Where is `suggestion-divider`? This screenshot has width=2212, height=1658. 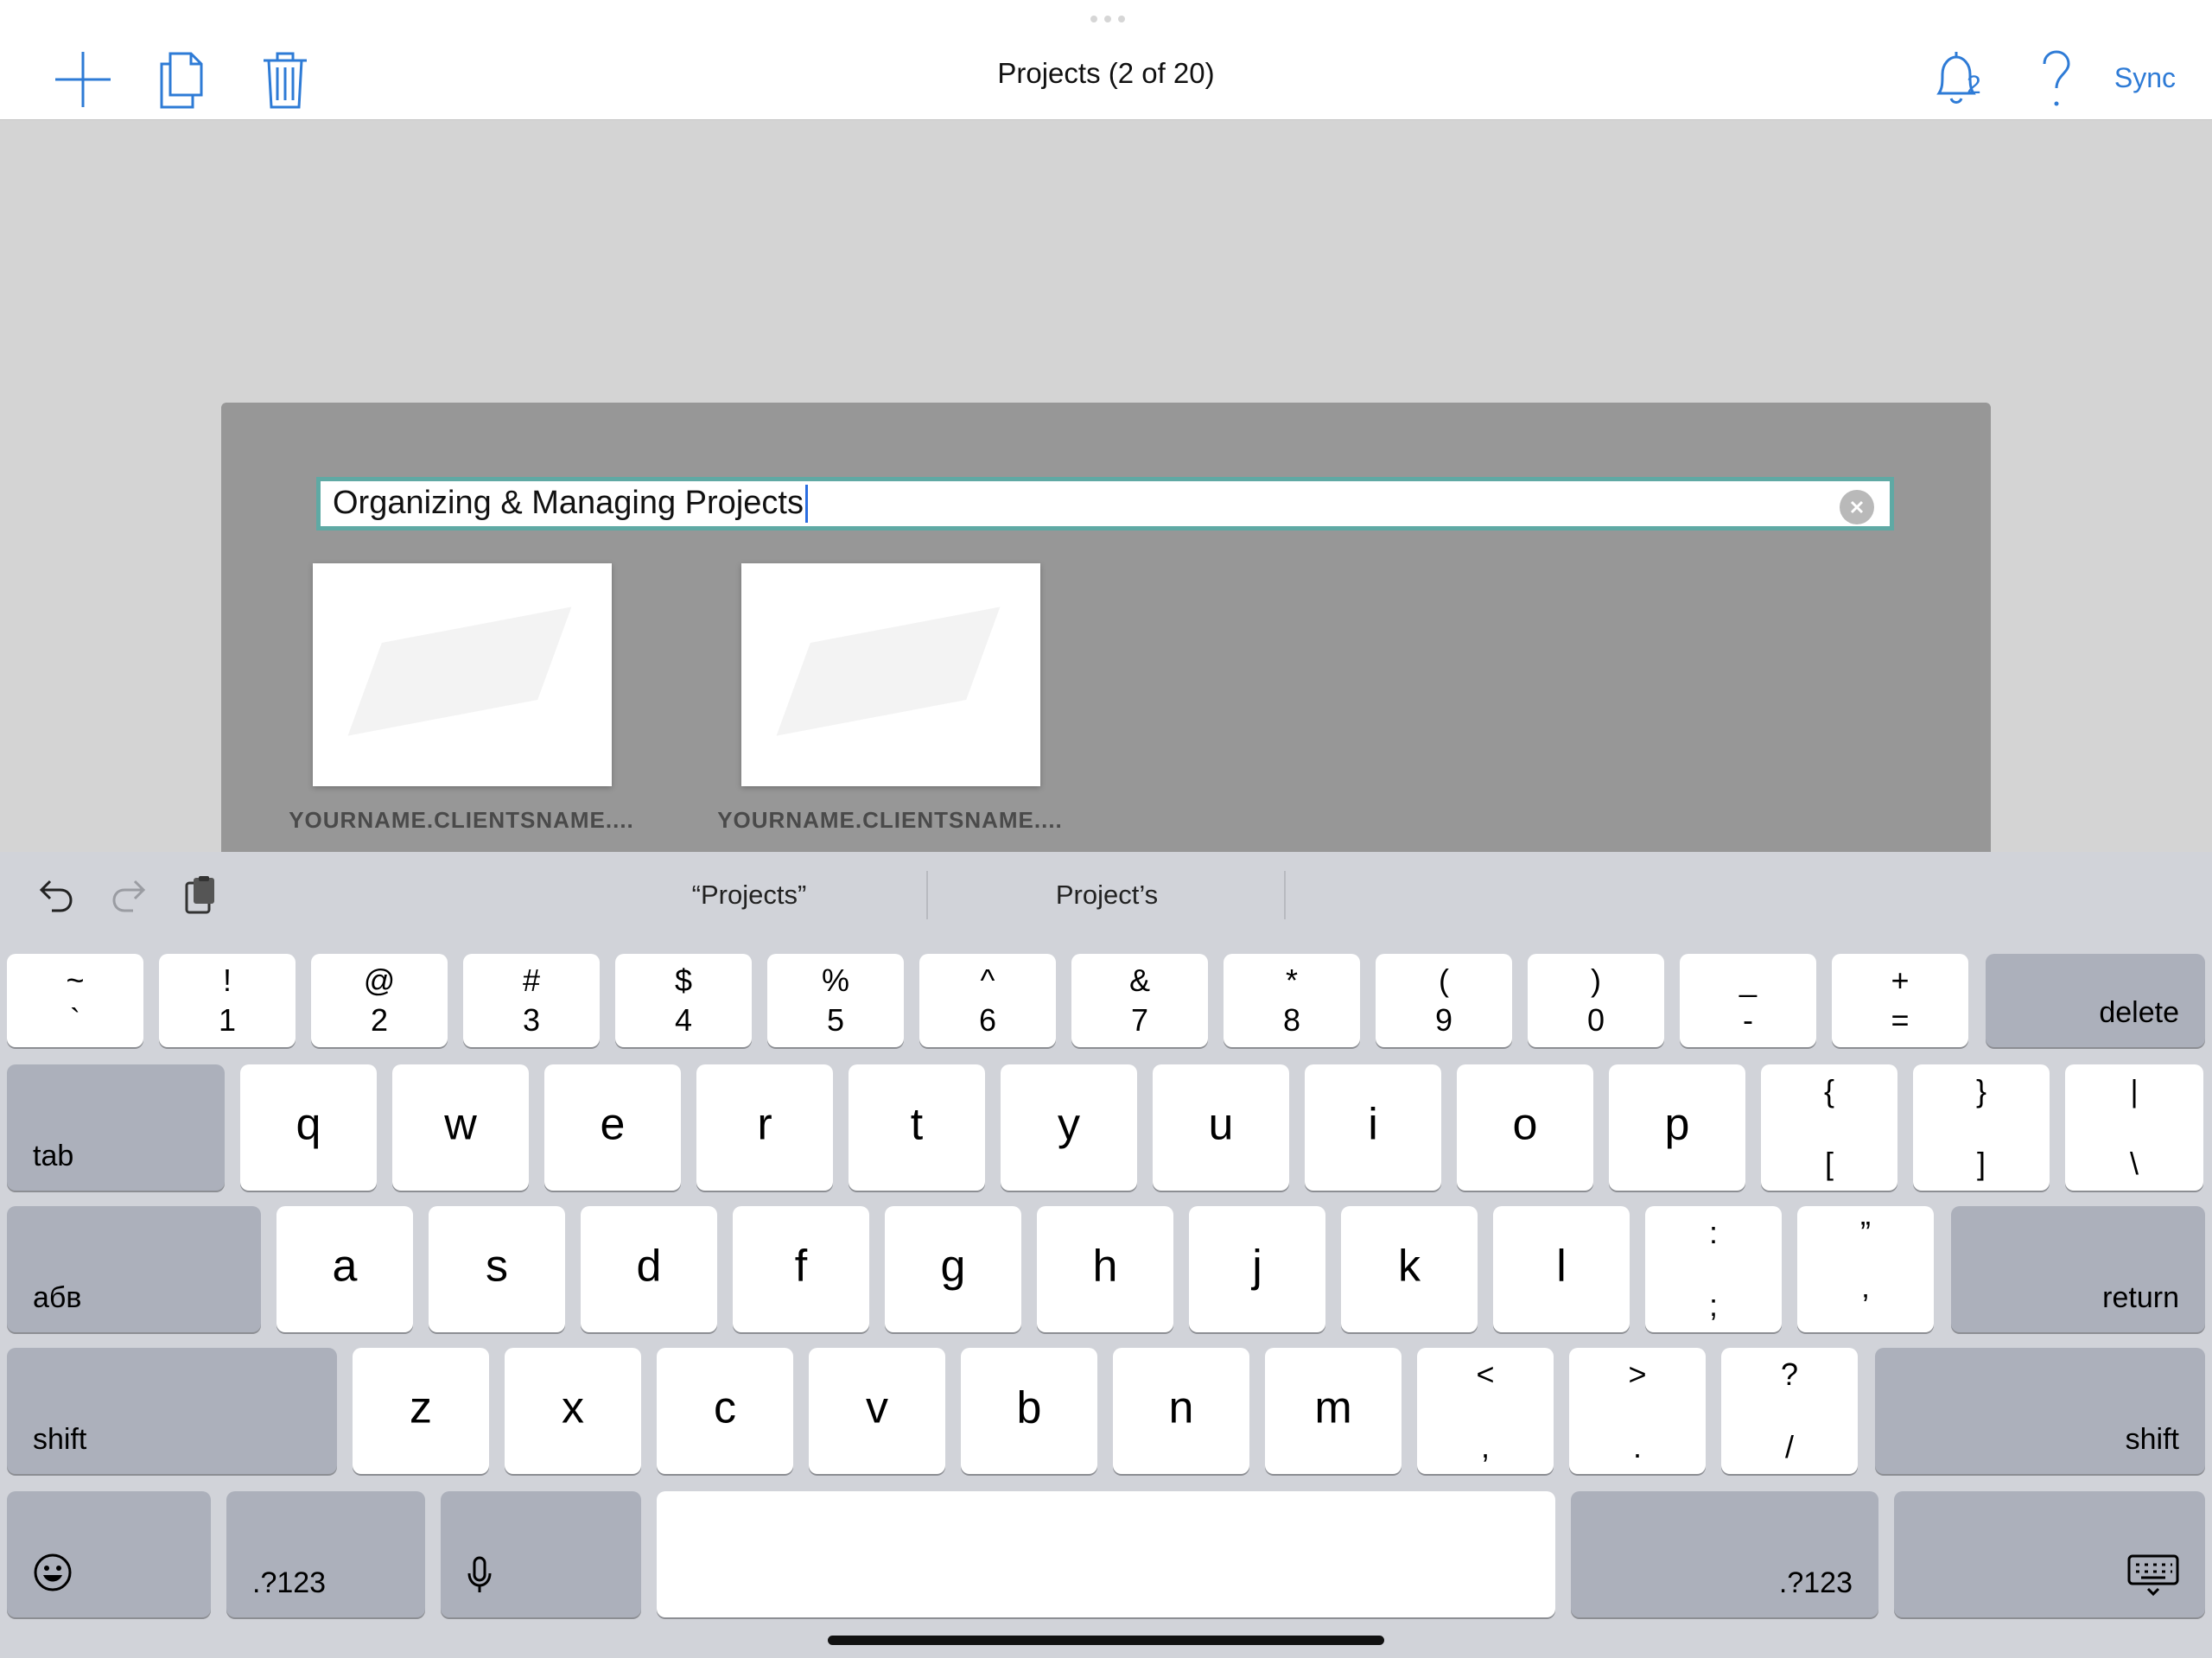
suggestion-divider is located at coordinates (1285, 895).